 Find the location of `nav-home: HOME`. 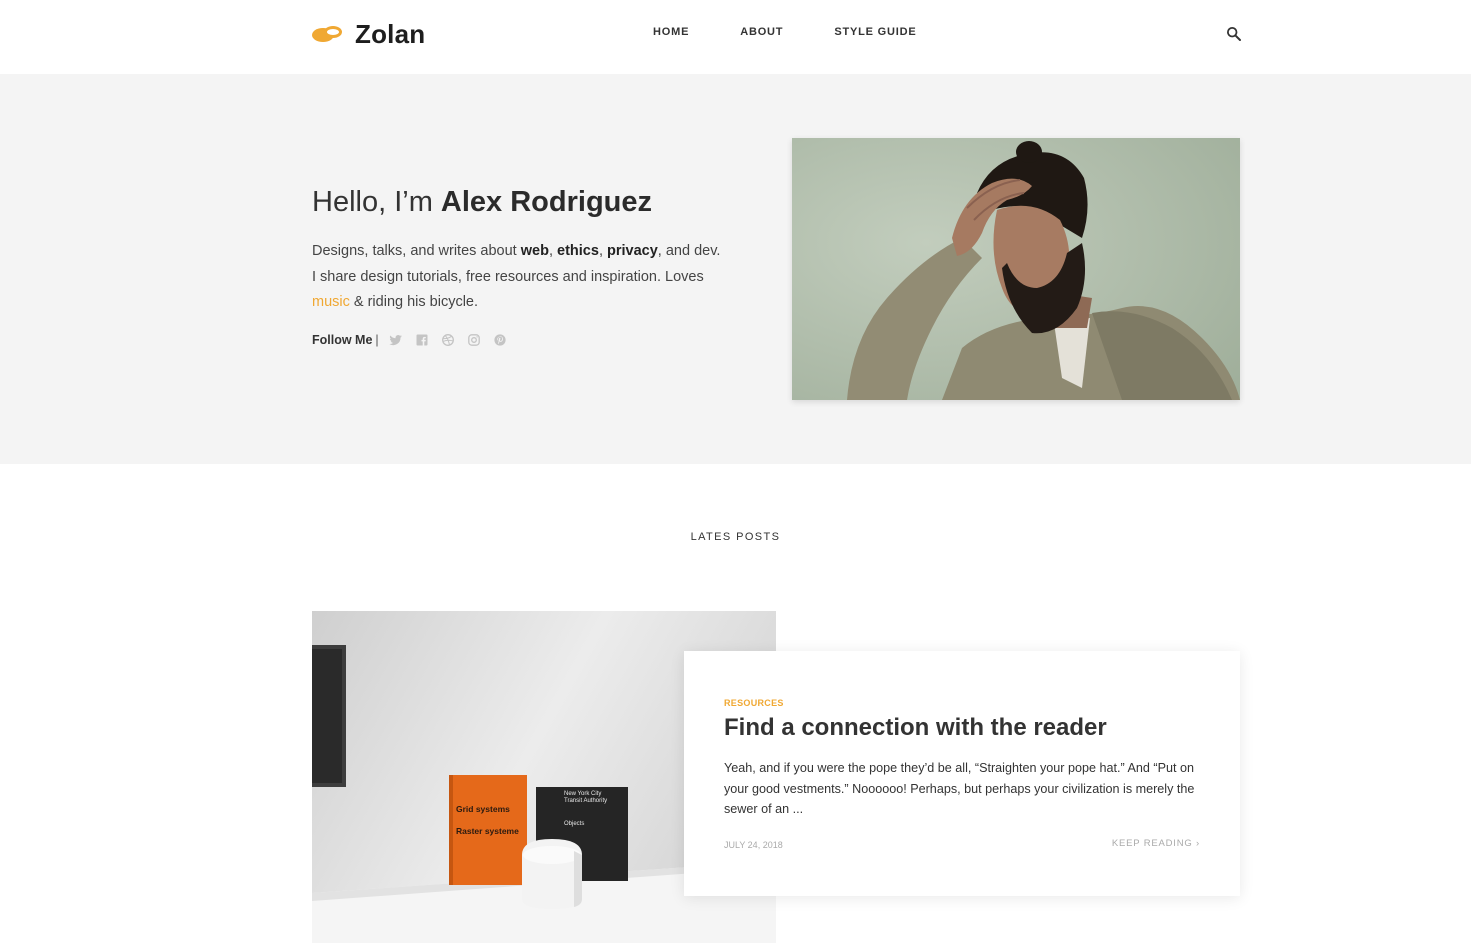

nav-home: HOME is located at coordinates (671, 32).